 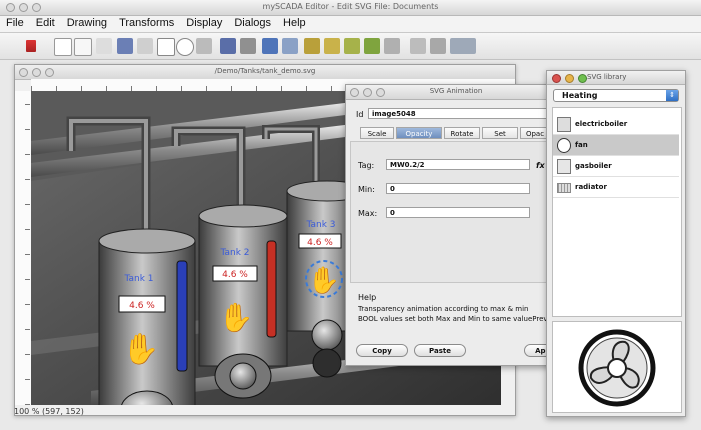 What do you see at coordinates (234, 253) in the screenshot?
I see `tank-2-label: Tank 2` at bounding box center [234, 253].